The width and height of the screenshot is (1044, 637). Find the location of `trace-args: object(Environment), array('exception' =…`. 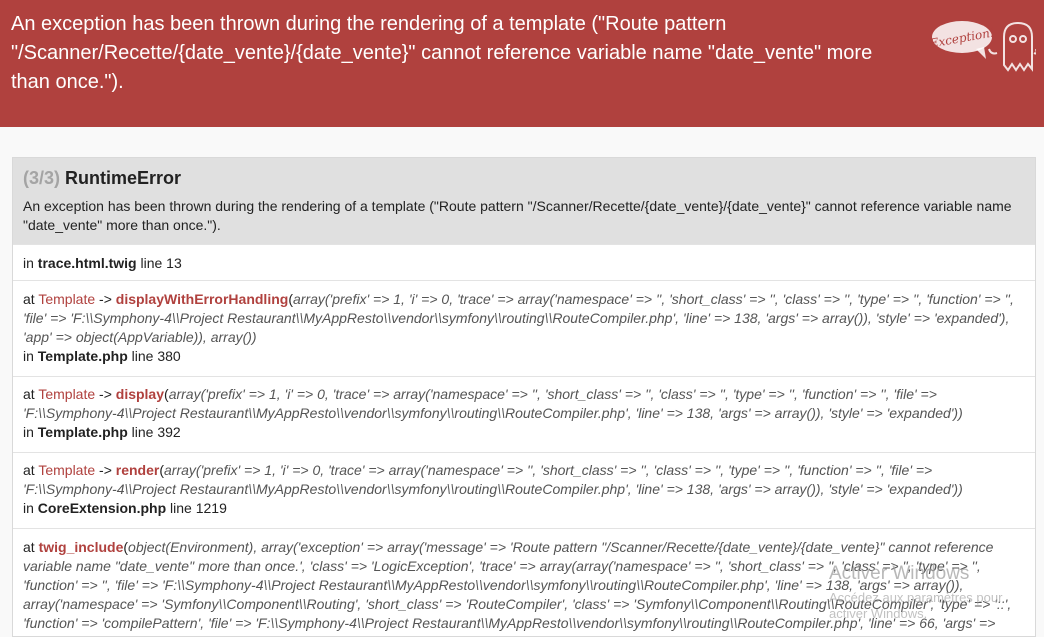

trace-args: object(Environment), array('exception' =… is located at coordinates (517, 585).